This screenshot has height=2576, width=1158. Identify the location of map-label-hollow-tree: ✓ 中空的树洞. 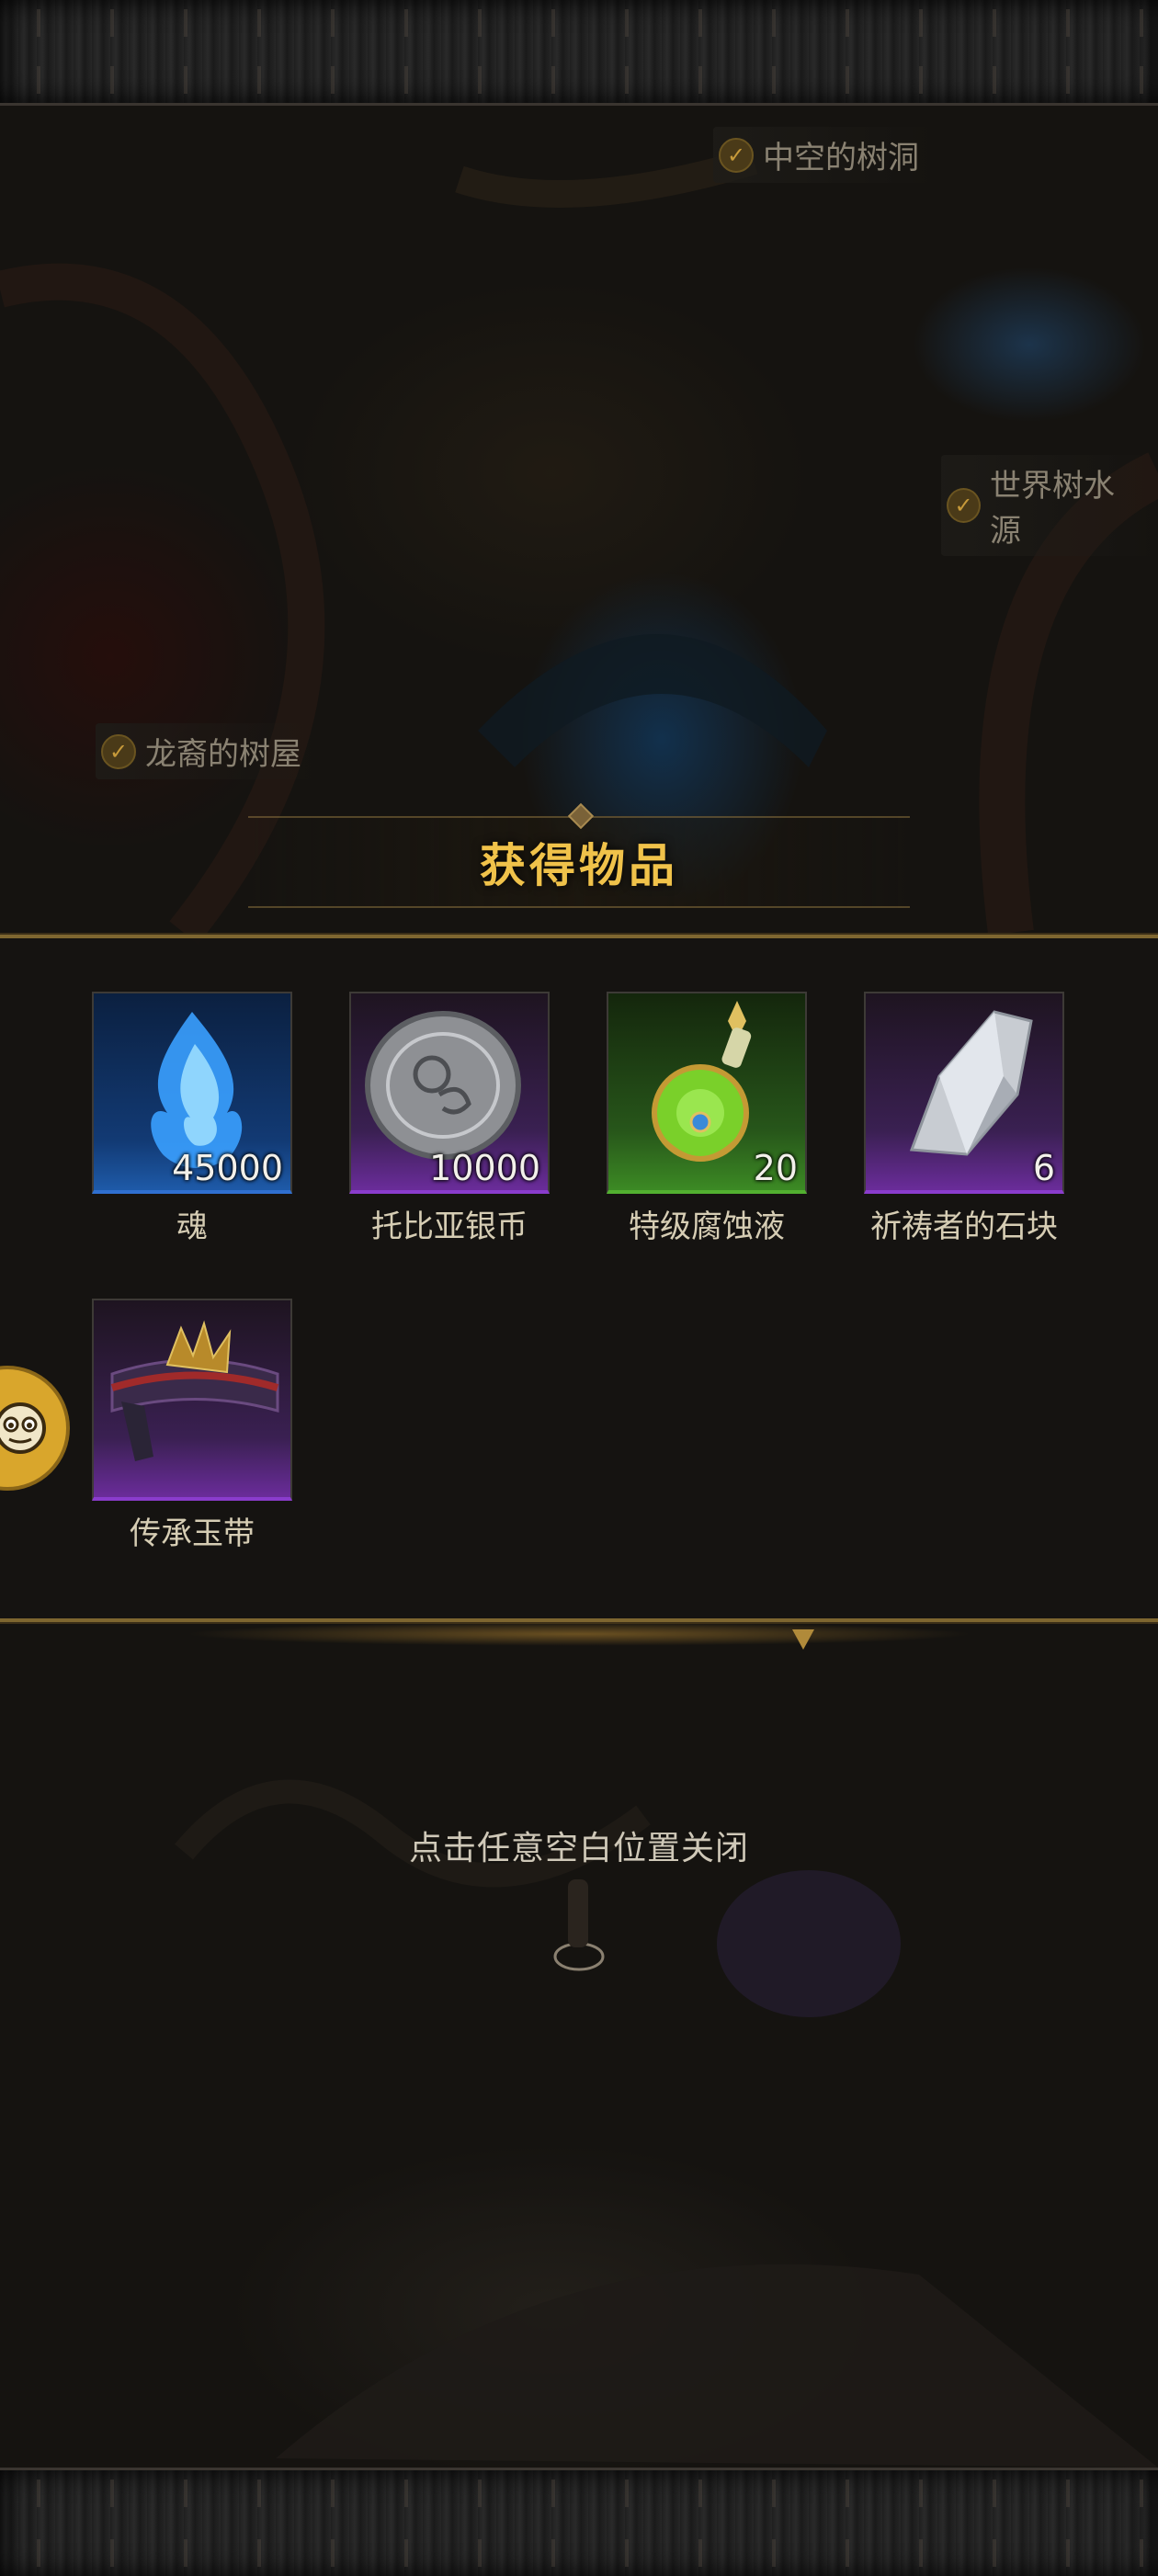
(824, 155).